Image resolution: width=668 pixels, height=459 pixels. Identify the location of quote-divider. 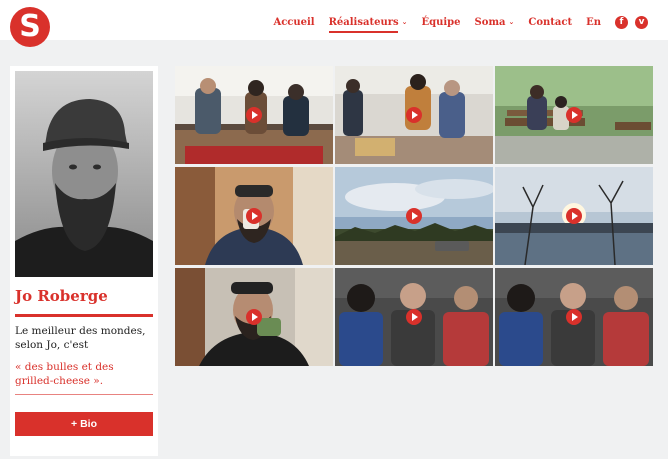
(84, 394).